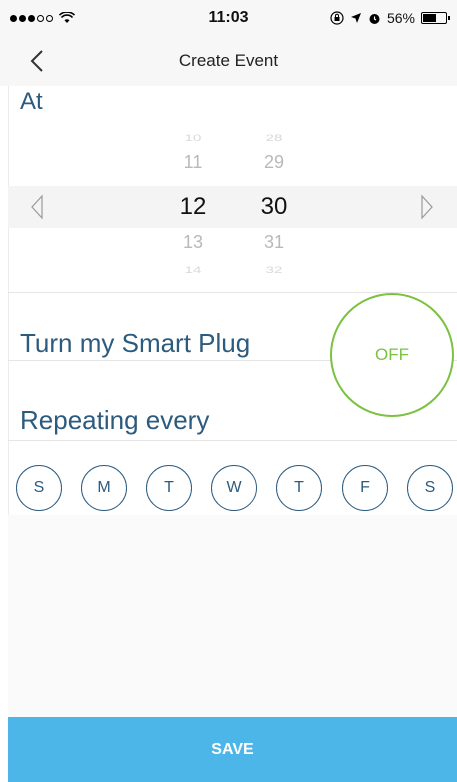  I want to click on day-button-sunday: S, so click(39, 488).